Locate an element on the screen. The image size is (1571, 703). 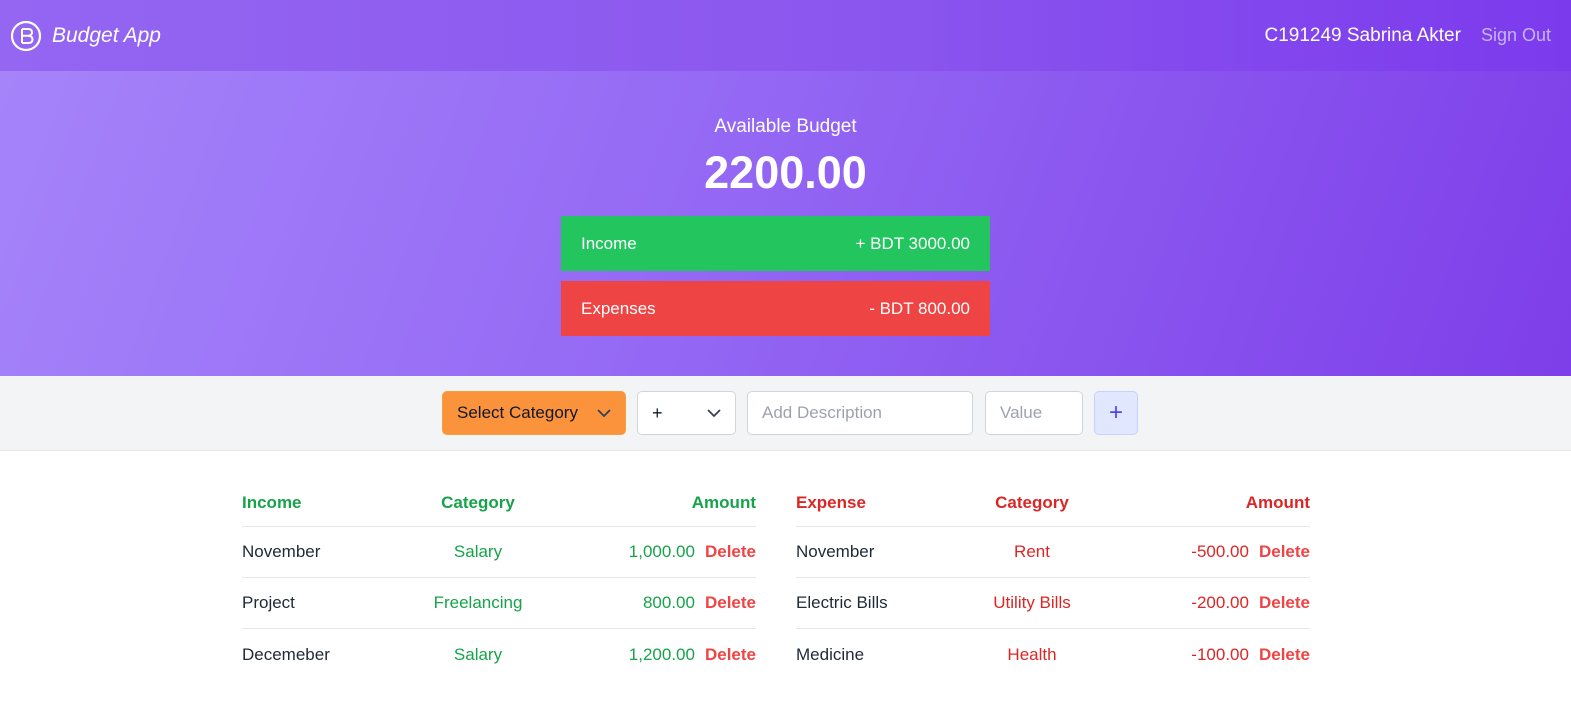
plus-icon: + is located at coordinates (1115, 412).